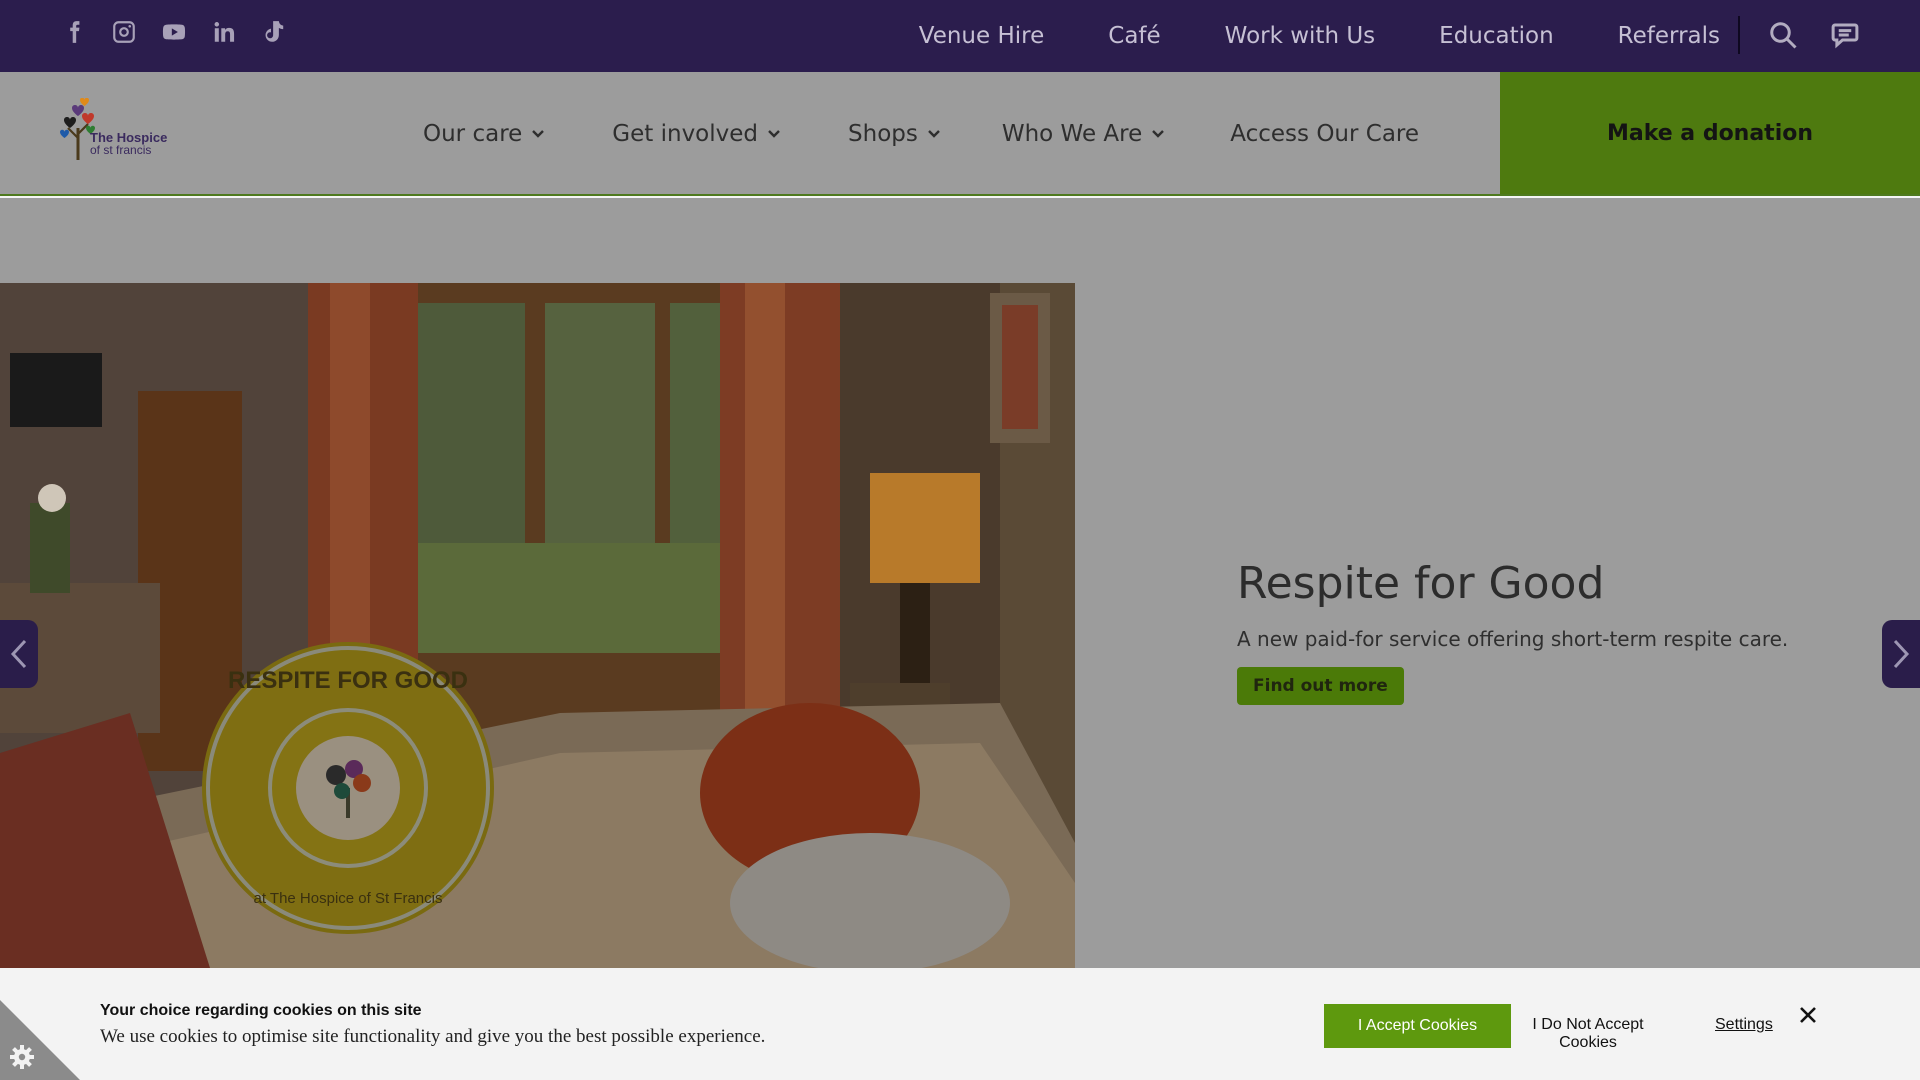  What do you see at coordinates (1300, 36) in the screenshot?
I see `utility-link-work-with-us: Work with Us` at bounding box center [1300, 36].